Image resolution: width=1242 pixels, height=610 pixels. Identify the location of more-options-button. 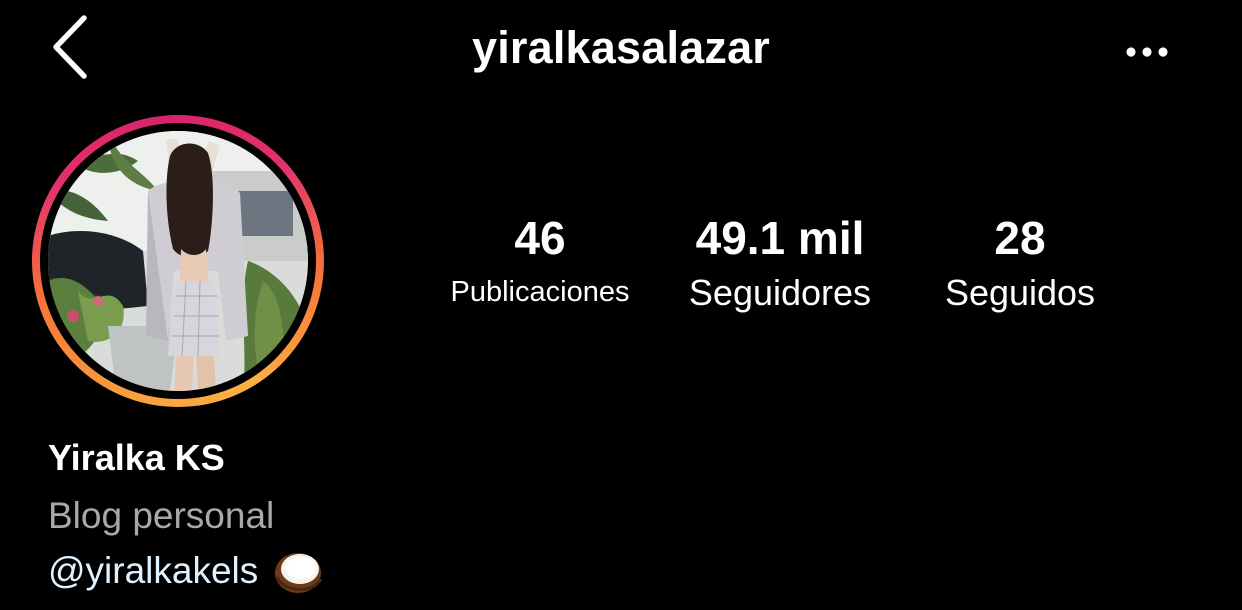
(1148, 52).